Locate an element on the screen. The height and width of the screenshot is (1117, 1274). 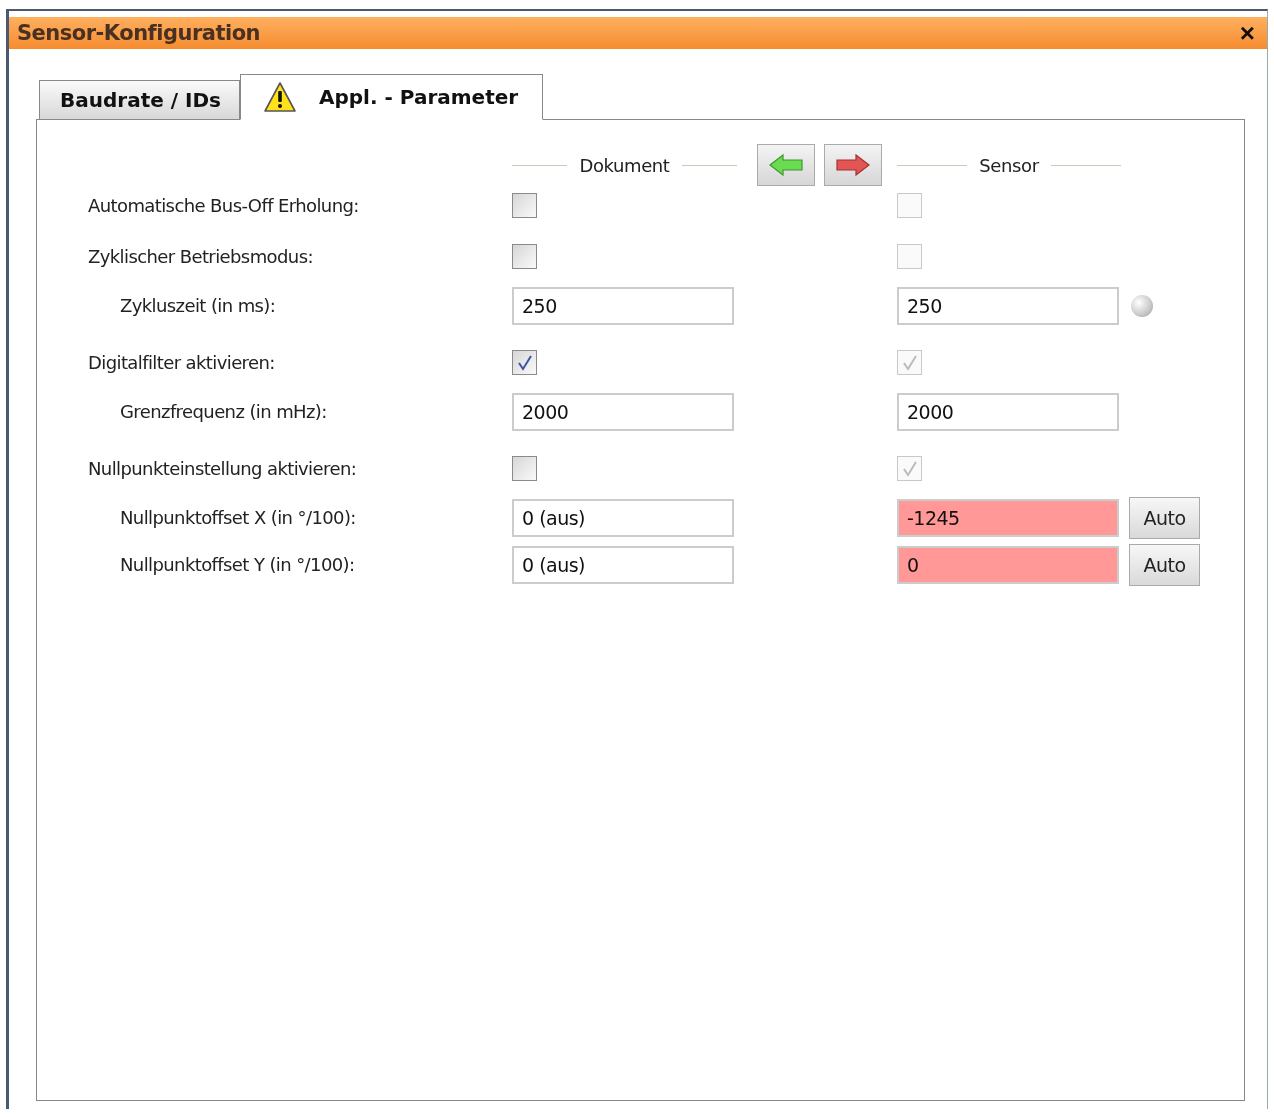
tab: Baudrate / IDs is located at coordinates (139, 100).